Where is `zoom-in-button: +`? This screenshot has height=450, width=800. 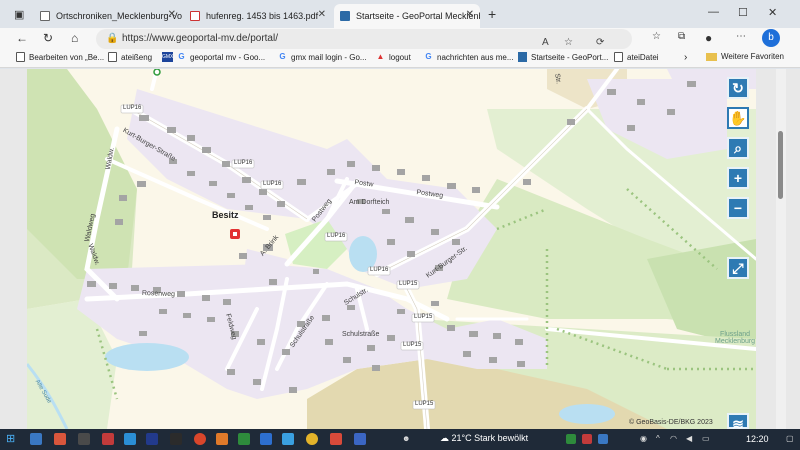 zoom-in-button: + is located at coordinates (738, 178).